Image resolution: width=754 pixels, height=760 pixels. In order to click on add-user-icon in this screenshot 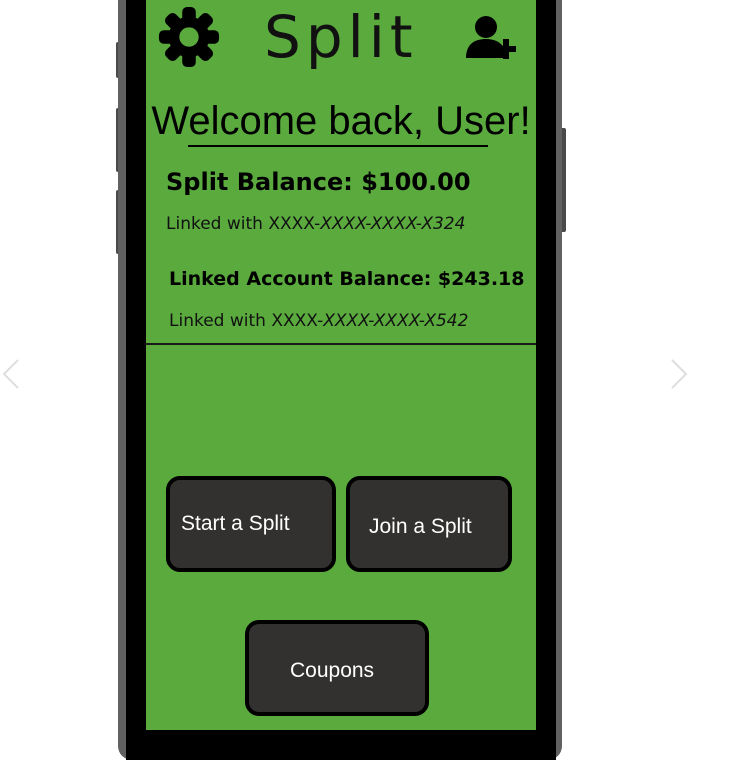, I will do `click(493, 38)`.